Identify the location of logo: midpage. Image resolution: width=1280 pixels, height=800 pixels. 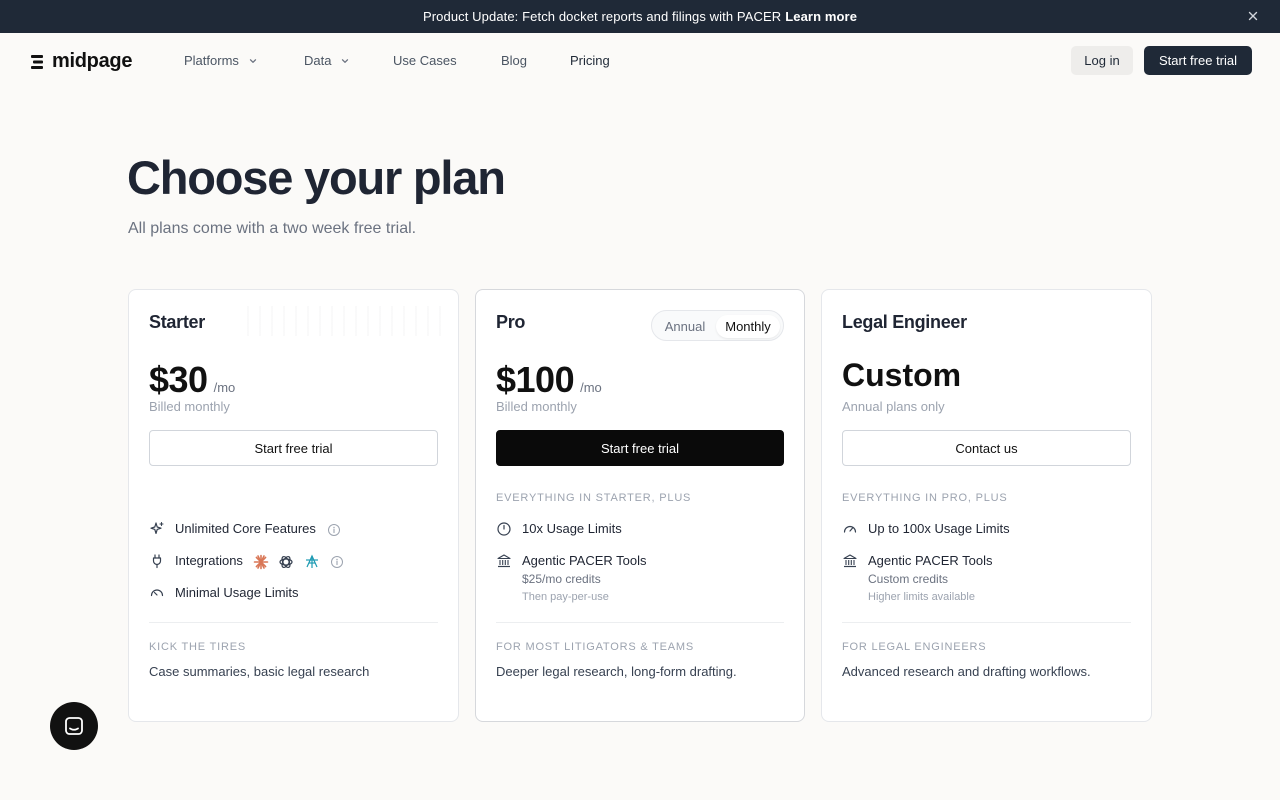
(81, 61).